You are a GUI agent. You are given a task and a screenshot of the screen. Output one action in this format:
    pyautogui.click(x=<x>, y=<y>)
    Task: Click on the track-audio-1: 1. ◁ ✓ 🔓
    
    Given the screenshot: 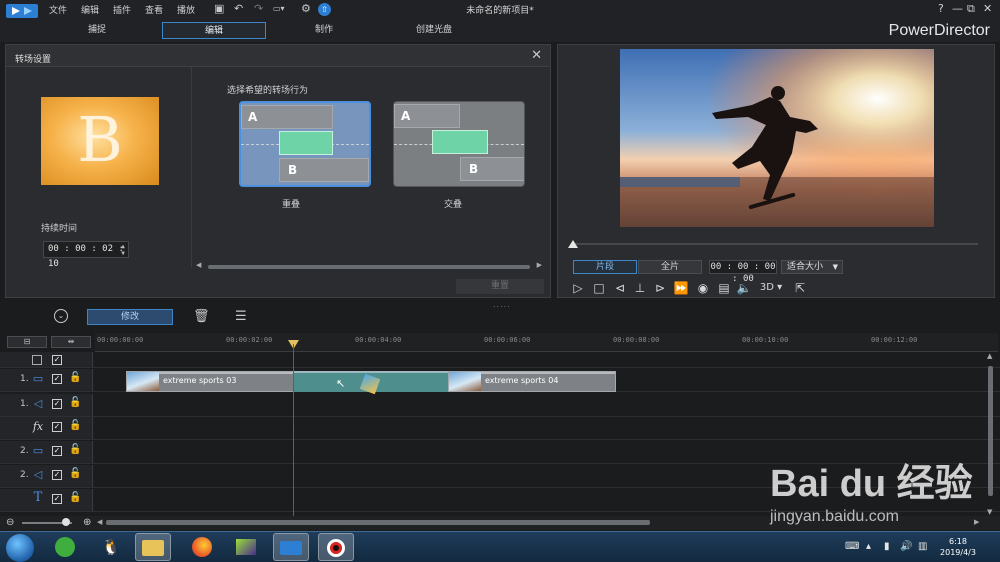 What is the action you would take?
    pyautogui.click(x=500, y=405)
    